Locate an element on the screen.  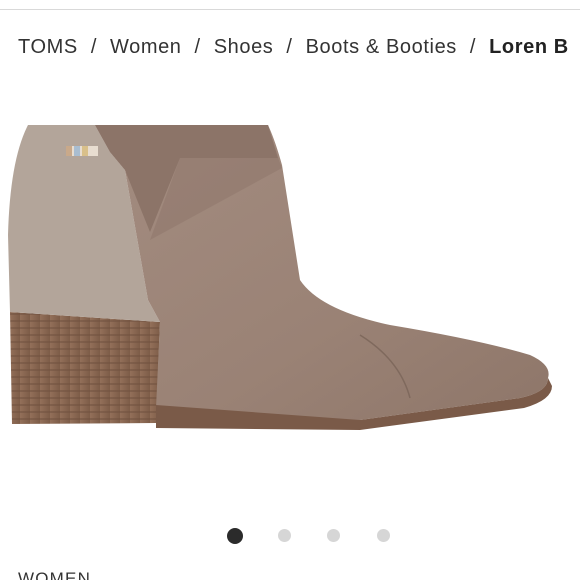
breadcrumb-item-women: Women is located at coordinates (146, 47).